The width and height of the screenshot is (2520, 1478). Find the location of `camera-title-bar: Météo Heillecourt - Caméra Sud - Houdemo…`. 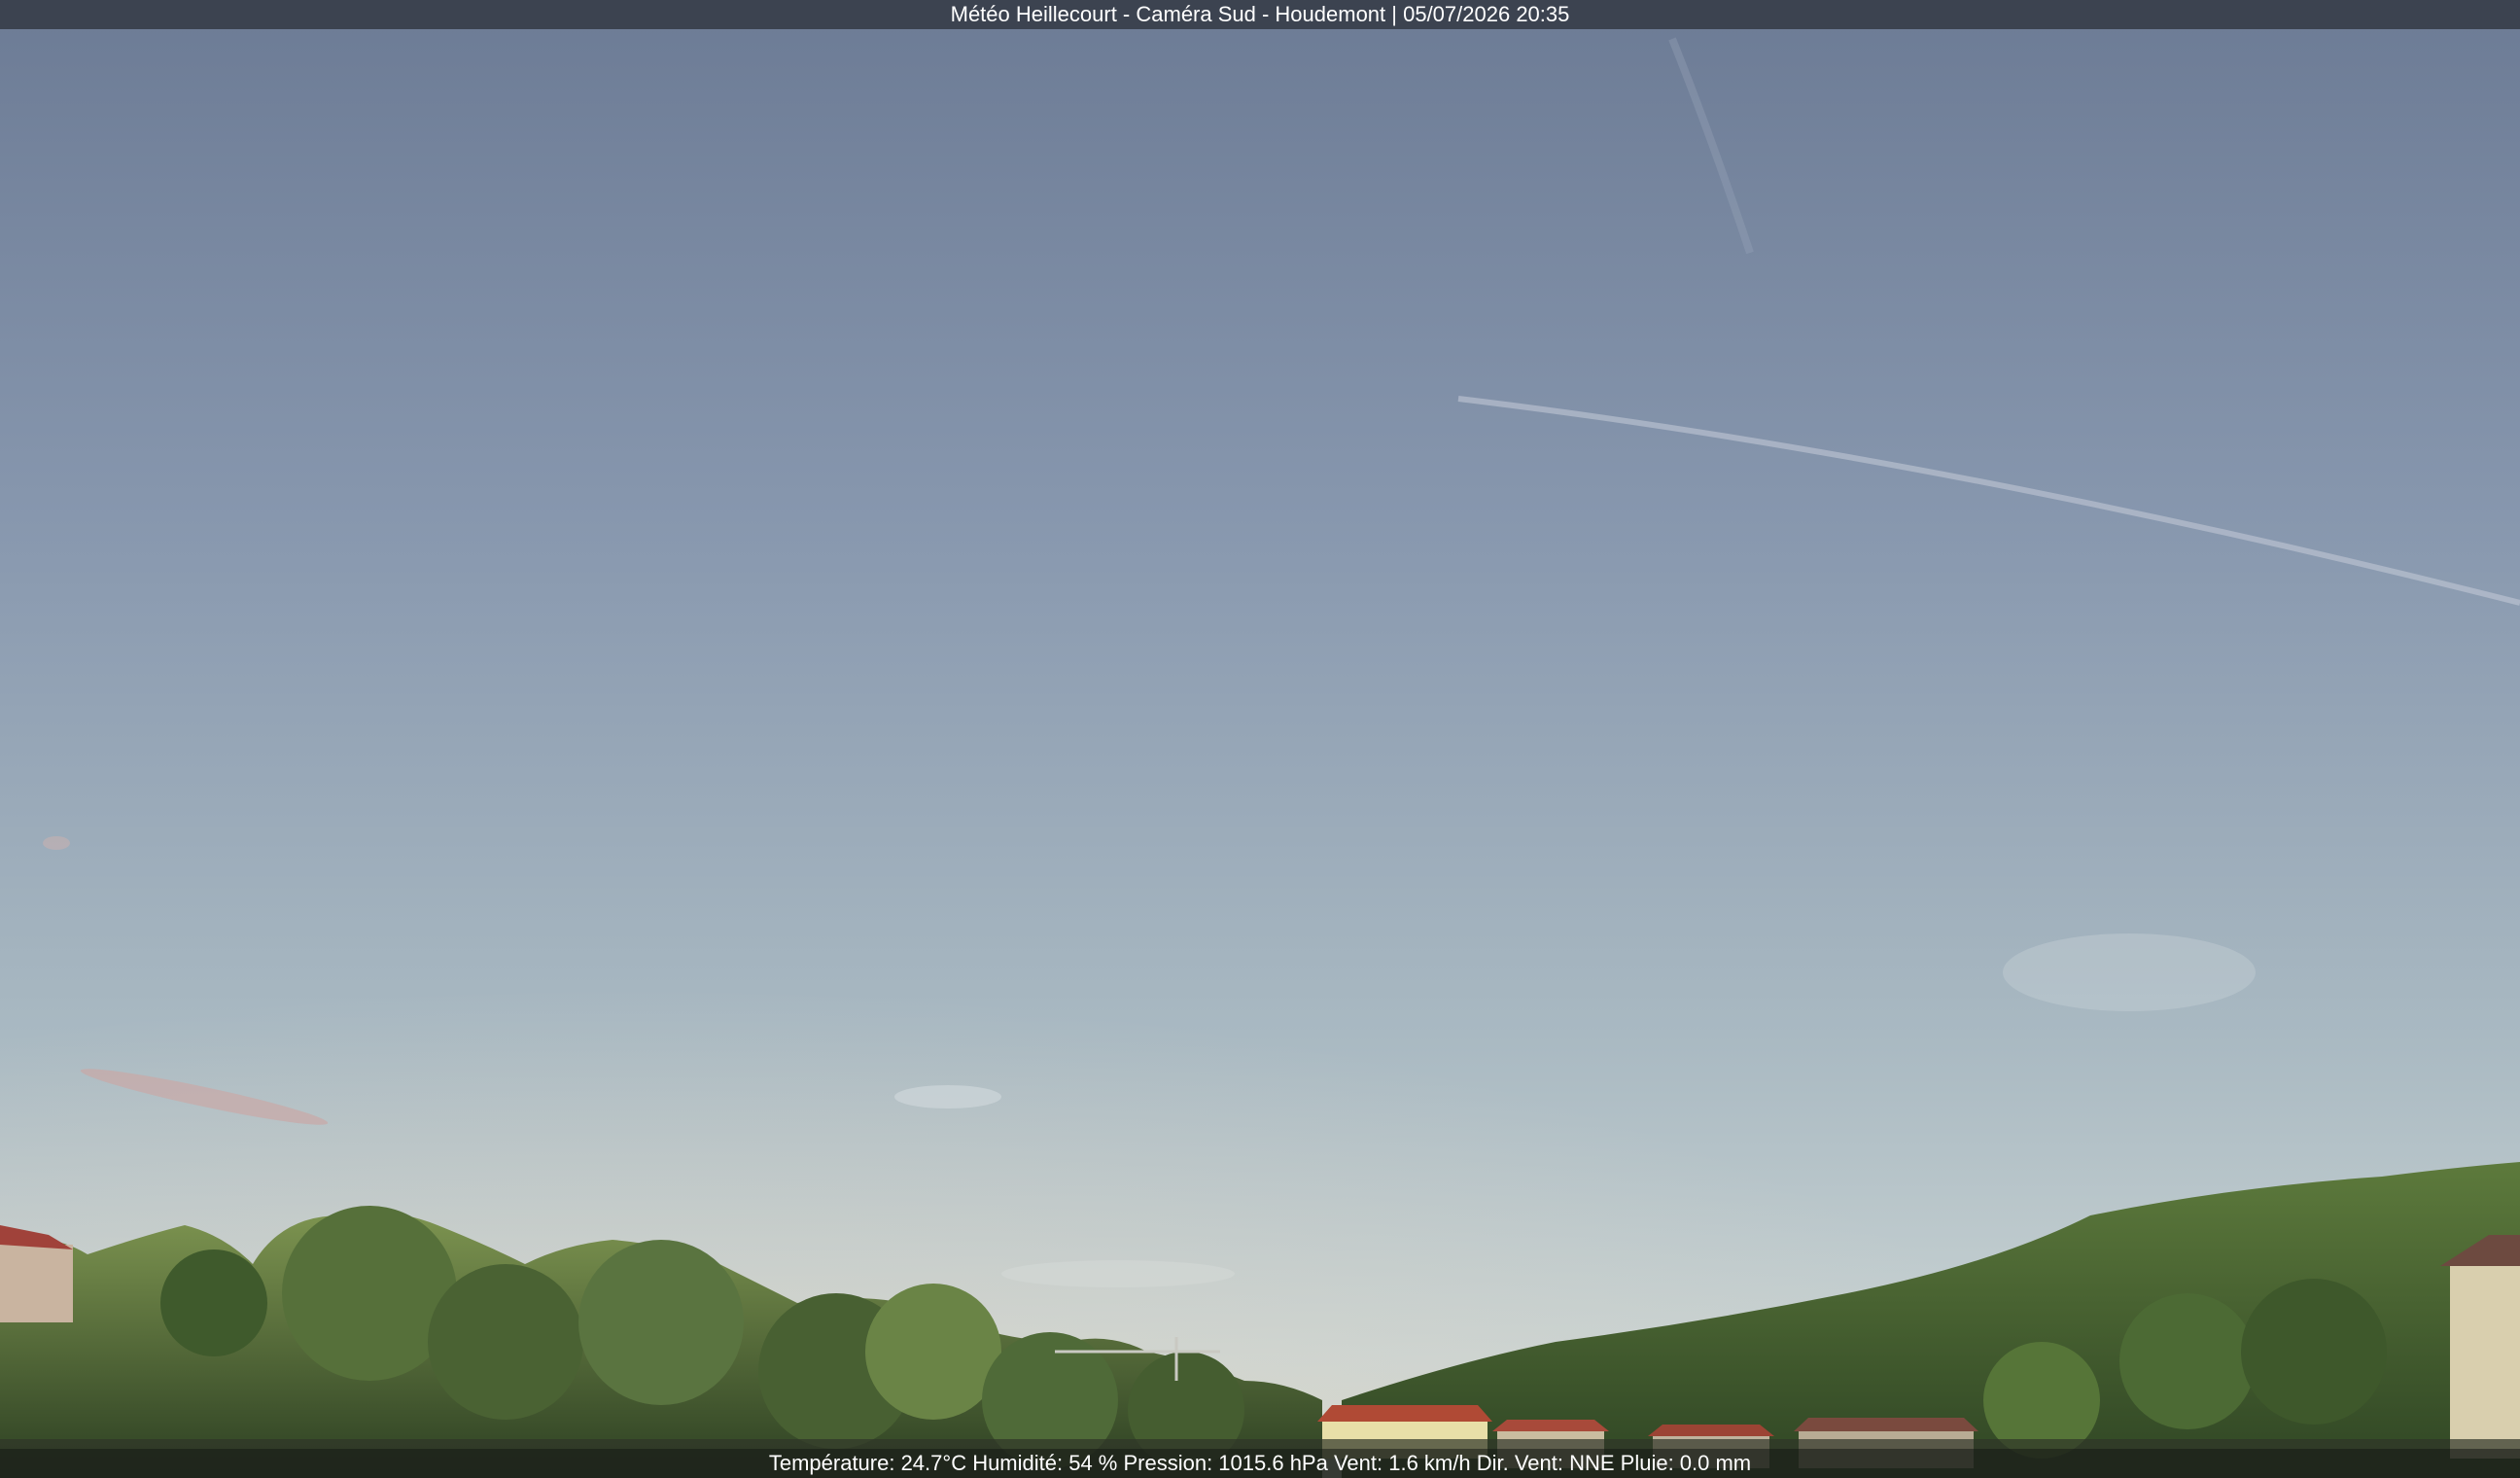

camera-title-bar: Météo Heillecourt - Caméra Sud - Houdemo… is located at coordinates (1260, 14).